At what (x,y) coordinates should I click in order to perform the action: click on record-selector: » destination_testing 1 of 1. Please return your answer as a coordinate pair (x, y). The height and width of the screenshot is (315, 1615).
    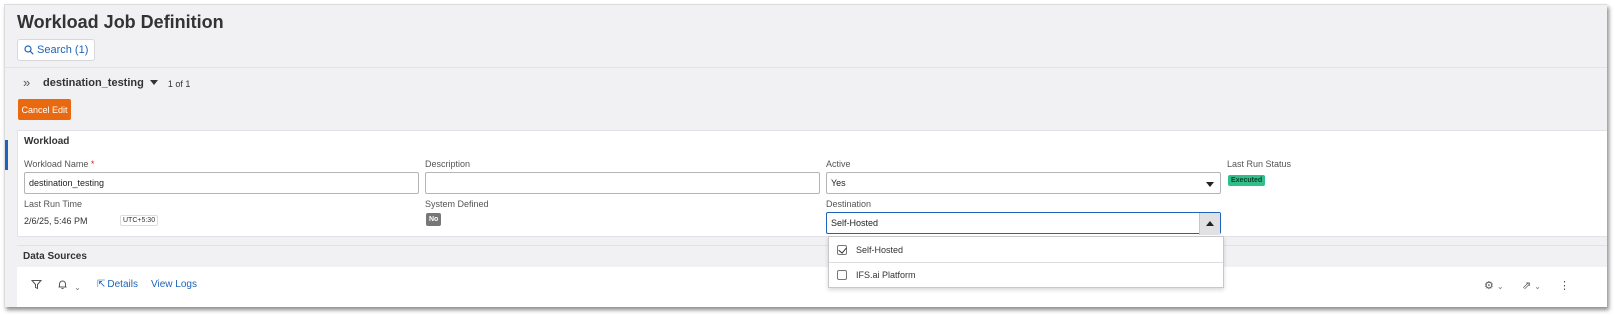
    Looking at the image, I should click on (106, 82).